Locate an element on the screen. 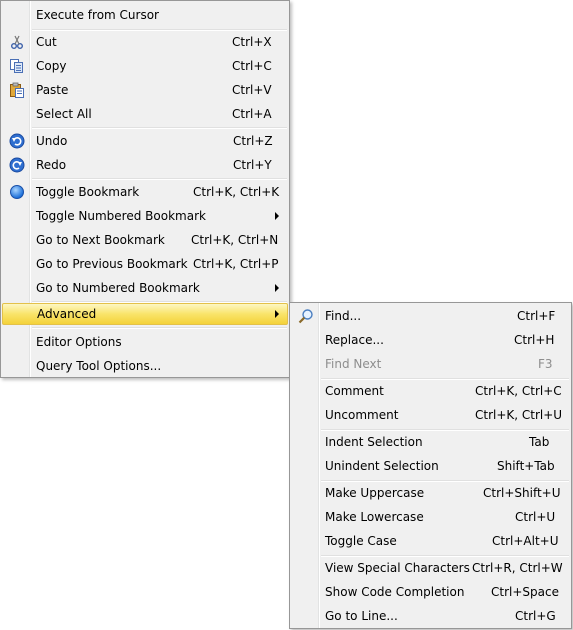  menu-item-shortcut: Ctrl+G is located at coordinates (535, 616).